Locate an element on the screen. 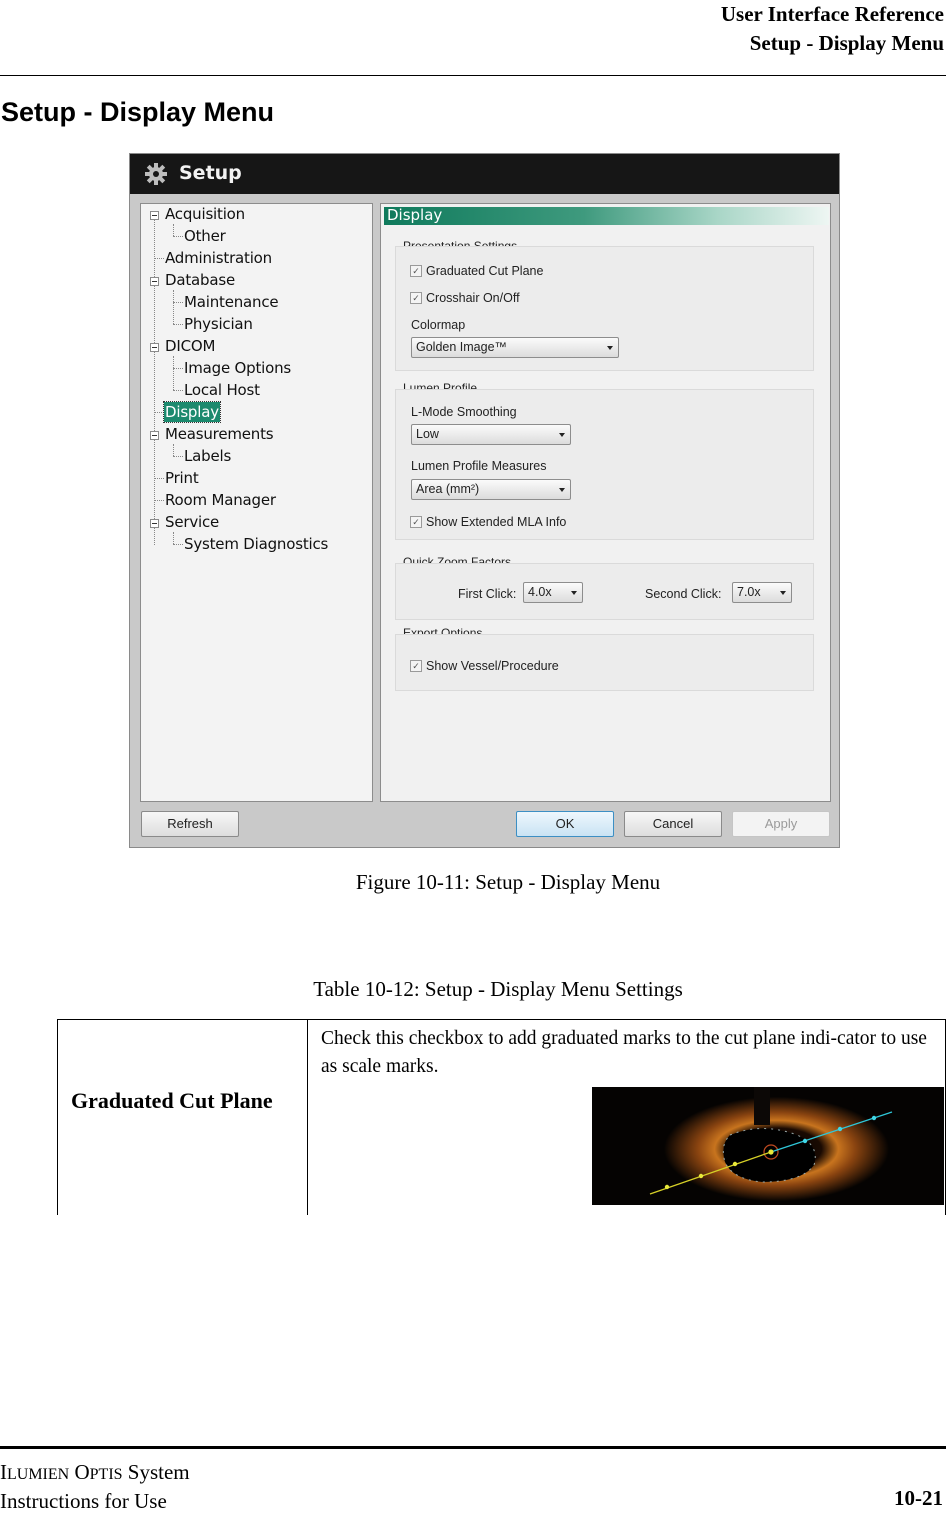 The image size is (946, 1515). running-head-section: Setup - Display Menu is located at coordinates (846, 43).